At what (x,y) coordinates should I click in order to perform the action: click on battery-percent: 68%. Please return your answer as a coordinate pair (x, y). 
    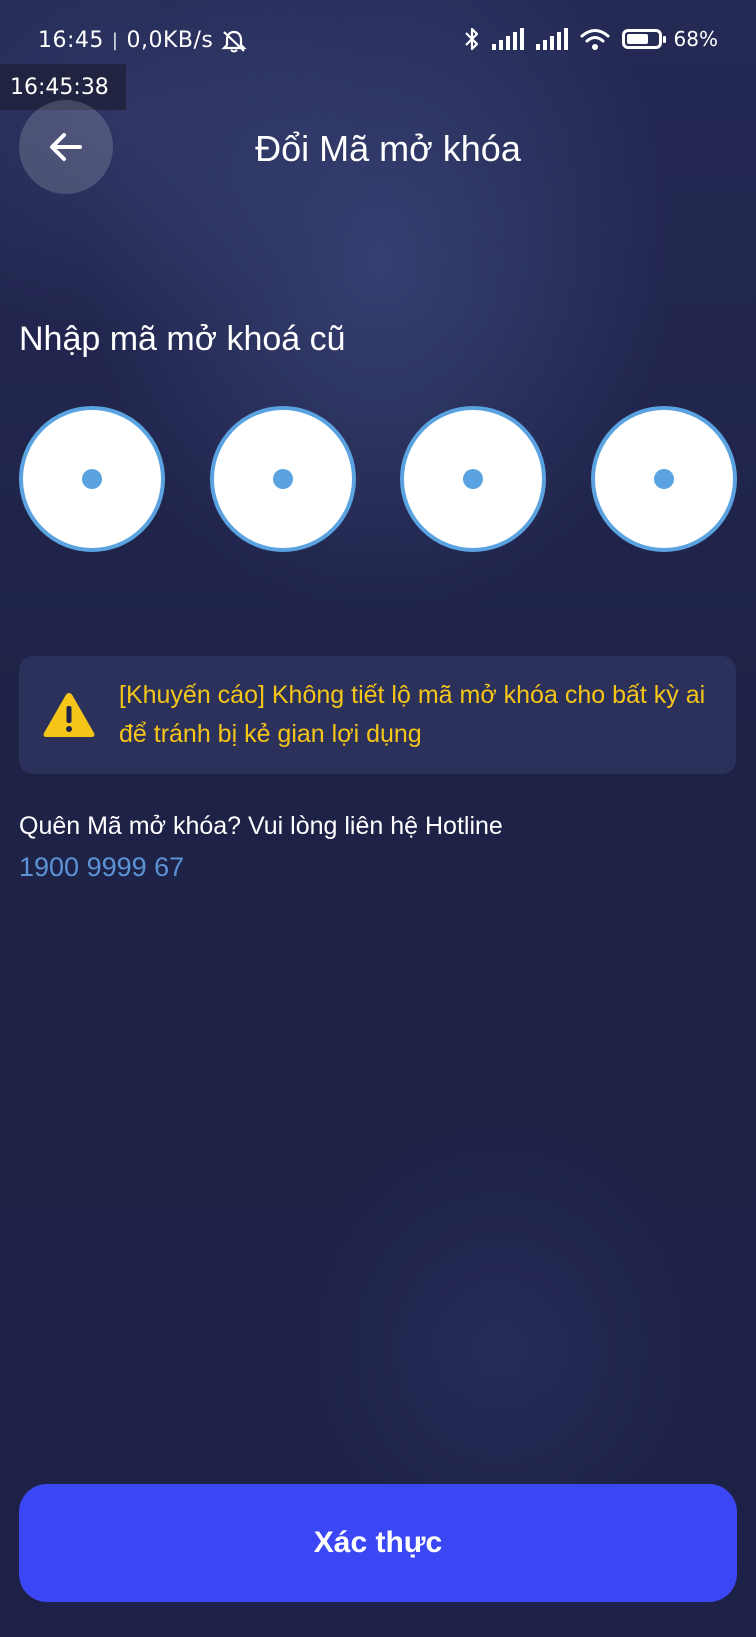
    Looking at the image, I should click on (695, 39).